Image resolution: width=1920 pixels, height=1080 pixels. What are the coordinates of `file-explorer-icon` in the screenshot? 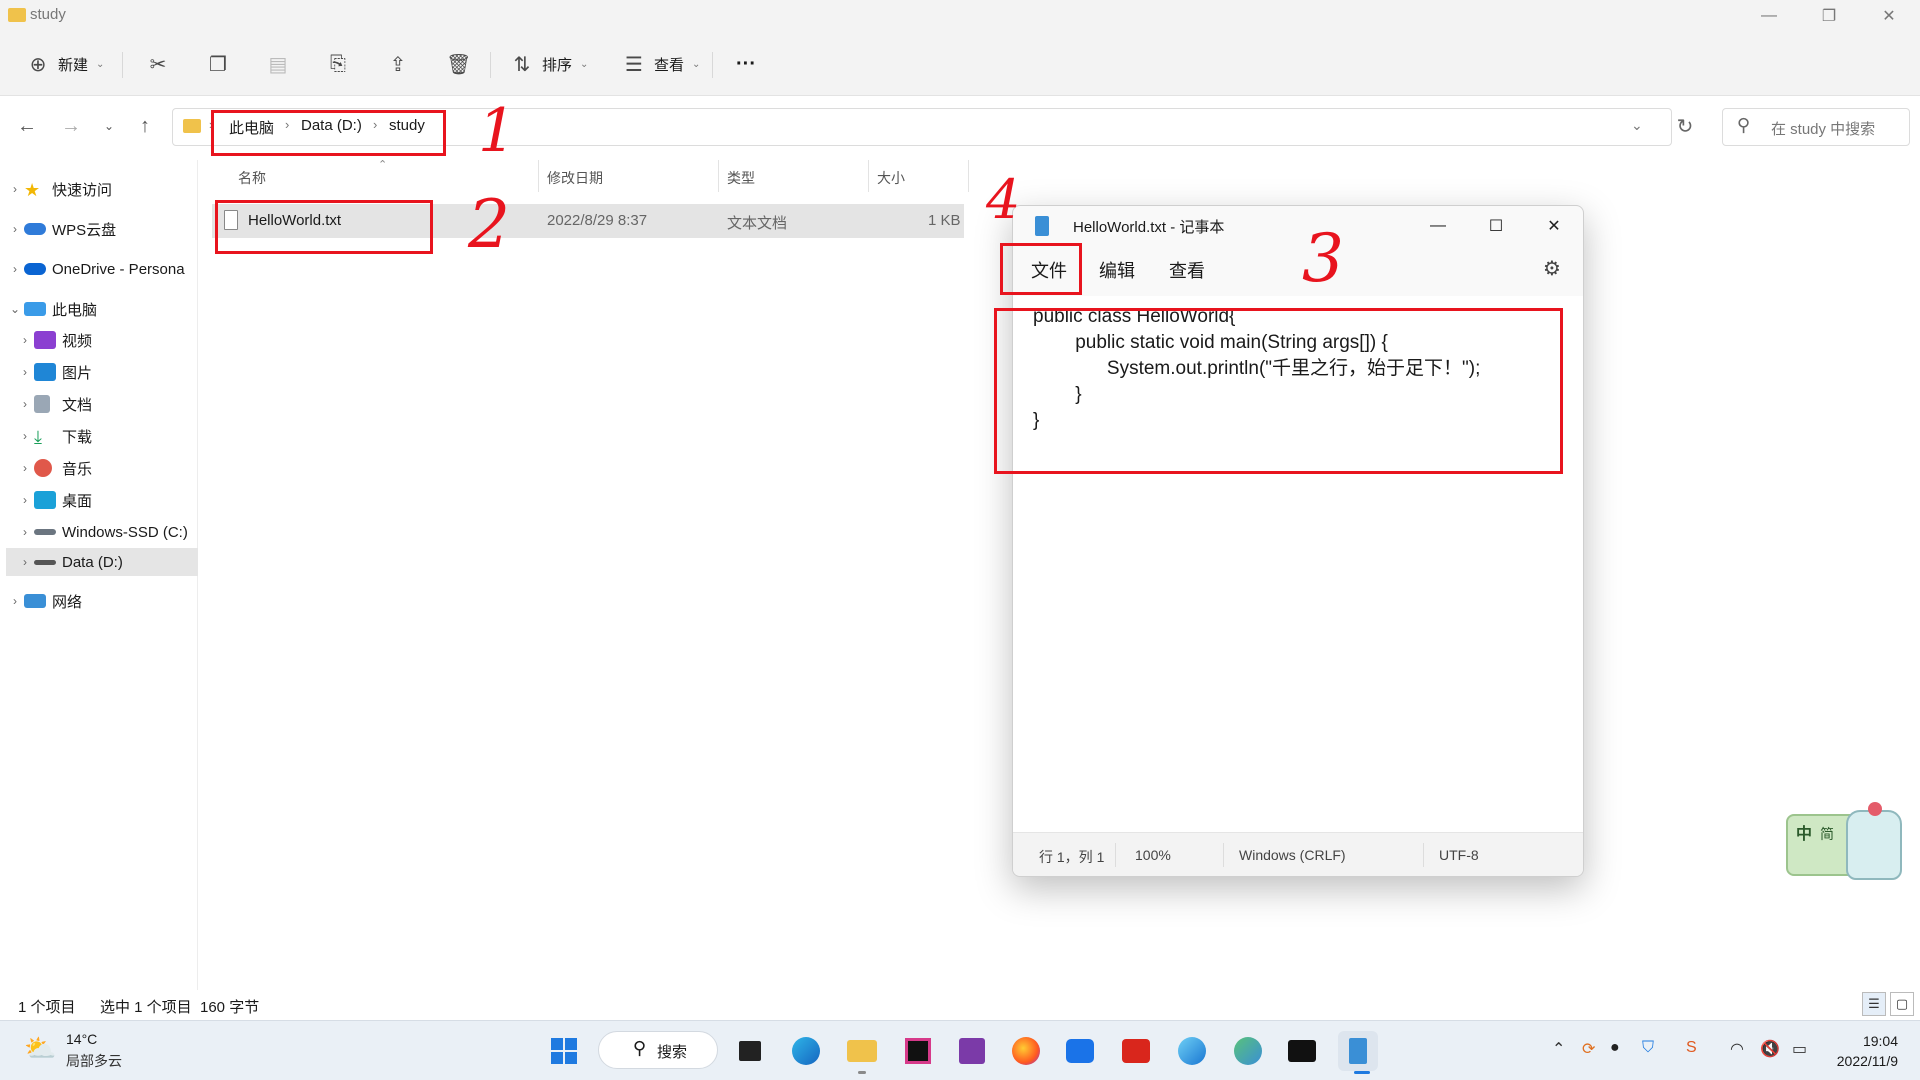 It's located at (862, 1051).